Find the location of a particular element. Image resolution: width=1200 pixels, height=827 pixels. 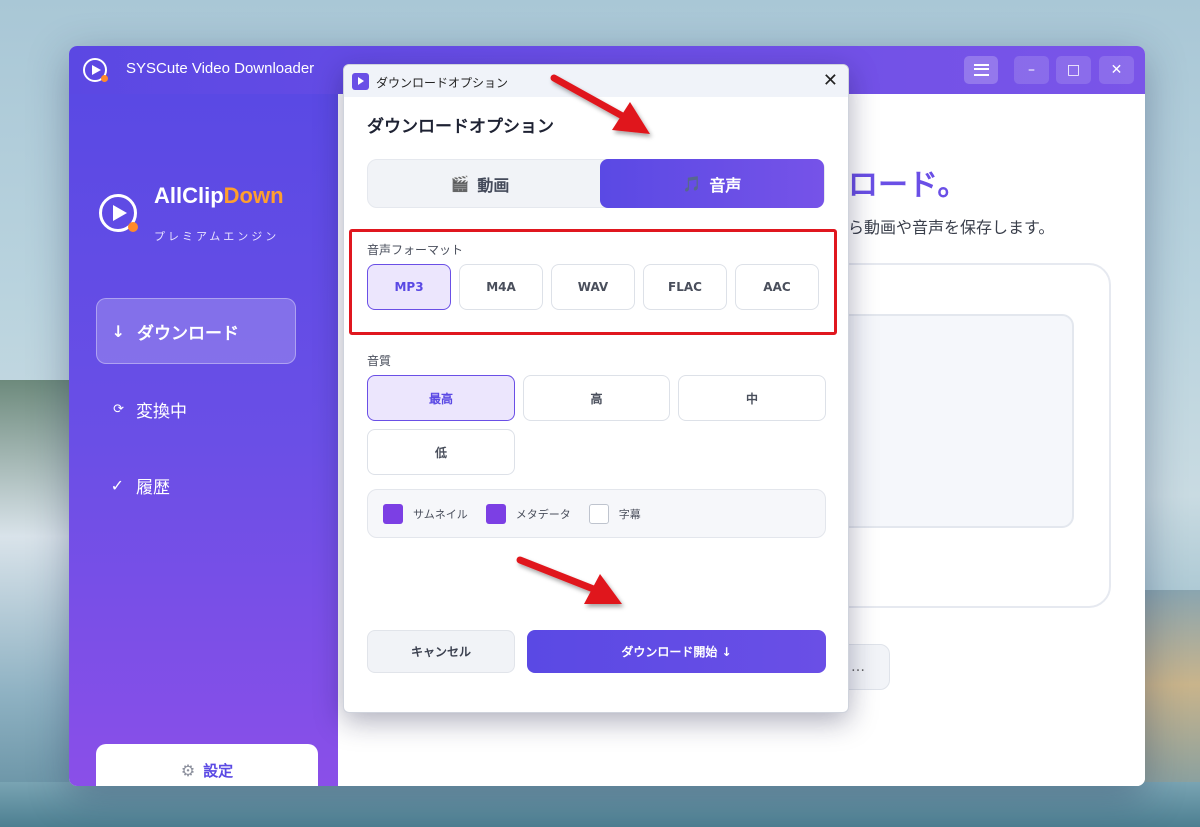

menu-button is located at coordinates (981, 70).